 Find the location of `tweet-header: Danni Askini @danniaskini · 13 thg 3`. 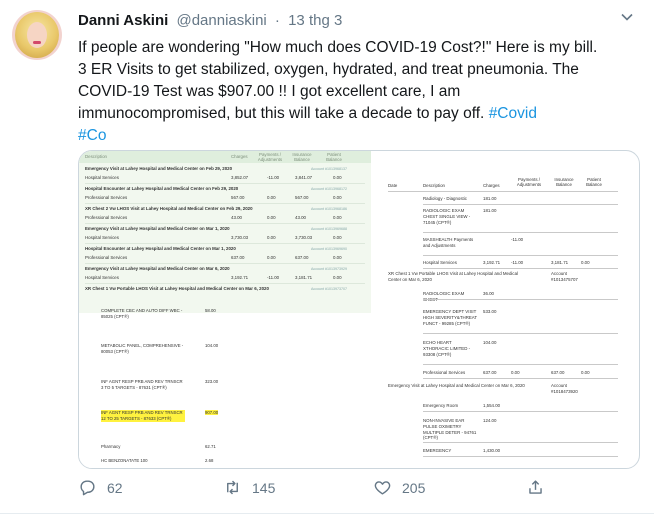

tweet-header: Danni Askini @danniaskini · 13 thg 3 is located at coordinates (210, 20).